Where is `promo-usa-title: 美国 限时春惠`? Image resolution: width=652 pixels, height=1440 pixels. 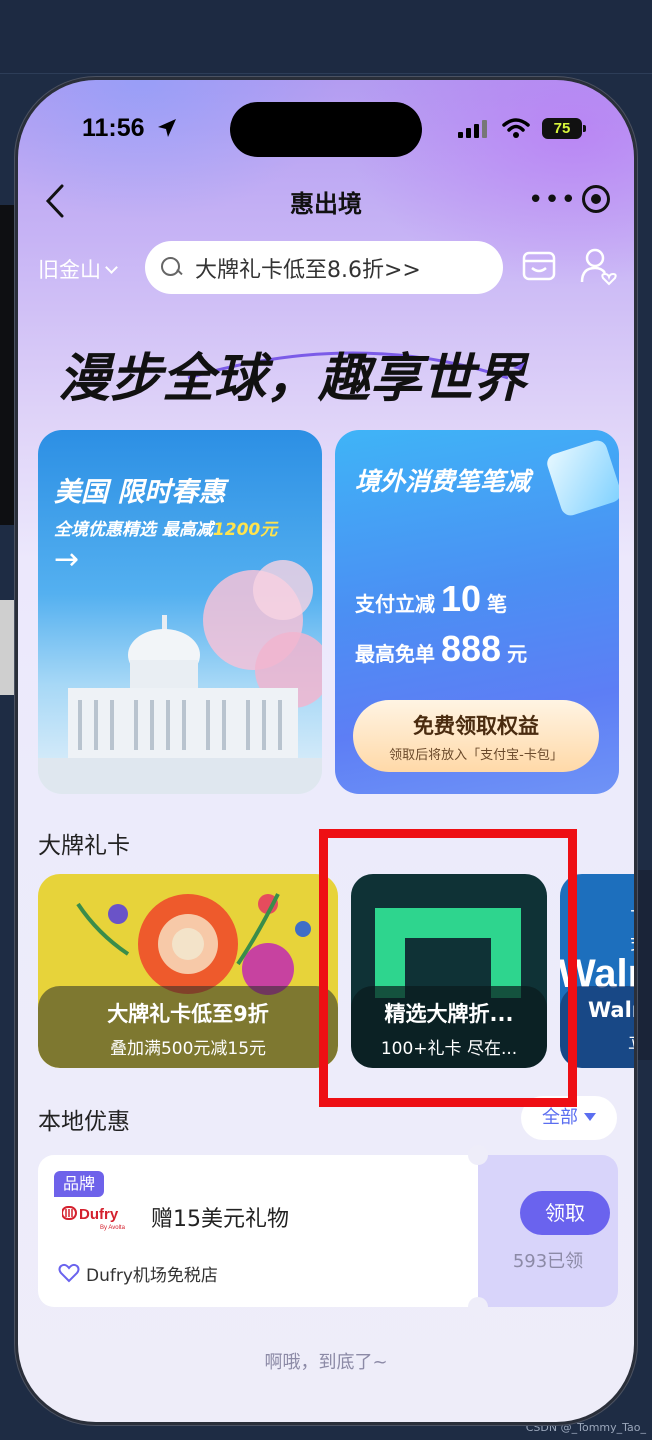
promo-usa-title: 美国 限时春惠 is located at coordinates (140, 492).